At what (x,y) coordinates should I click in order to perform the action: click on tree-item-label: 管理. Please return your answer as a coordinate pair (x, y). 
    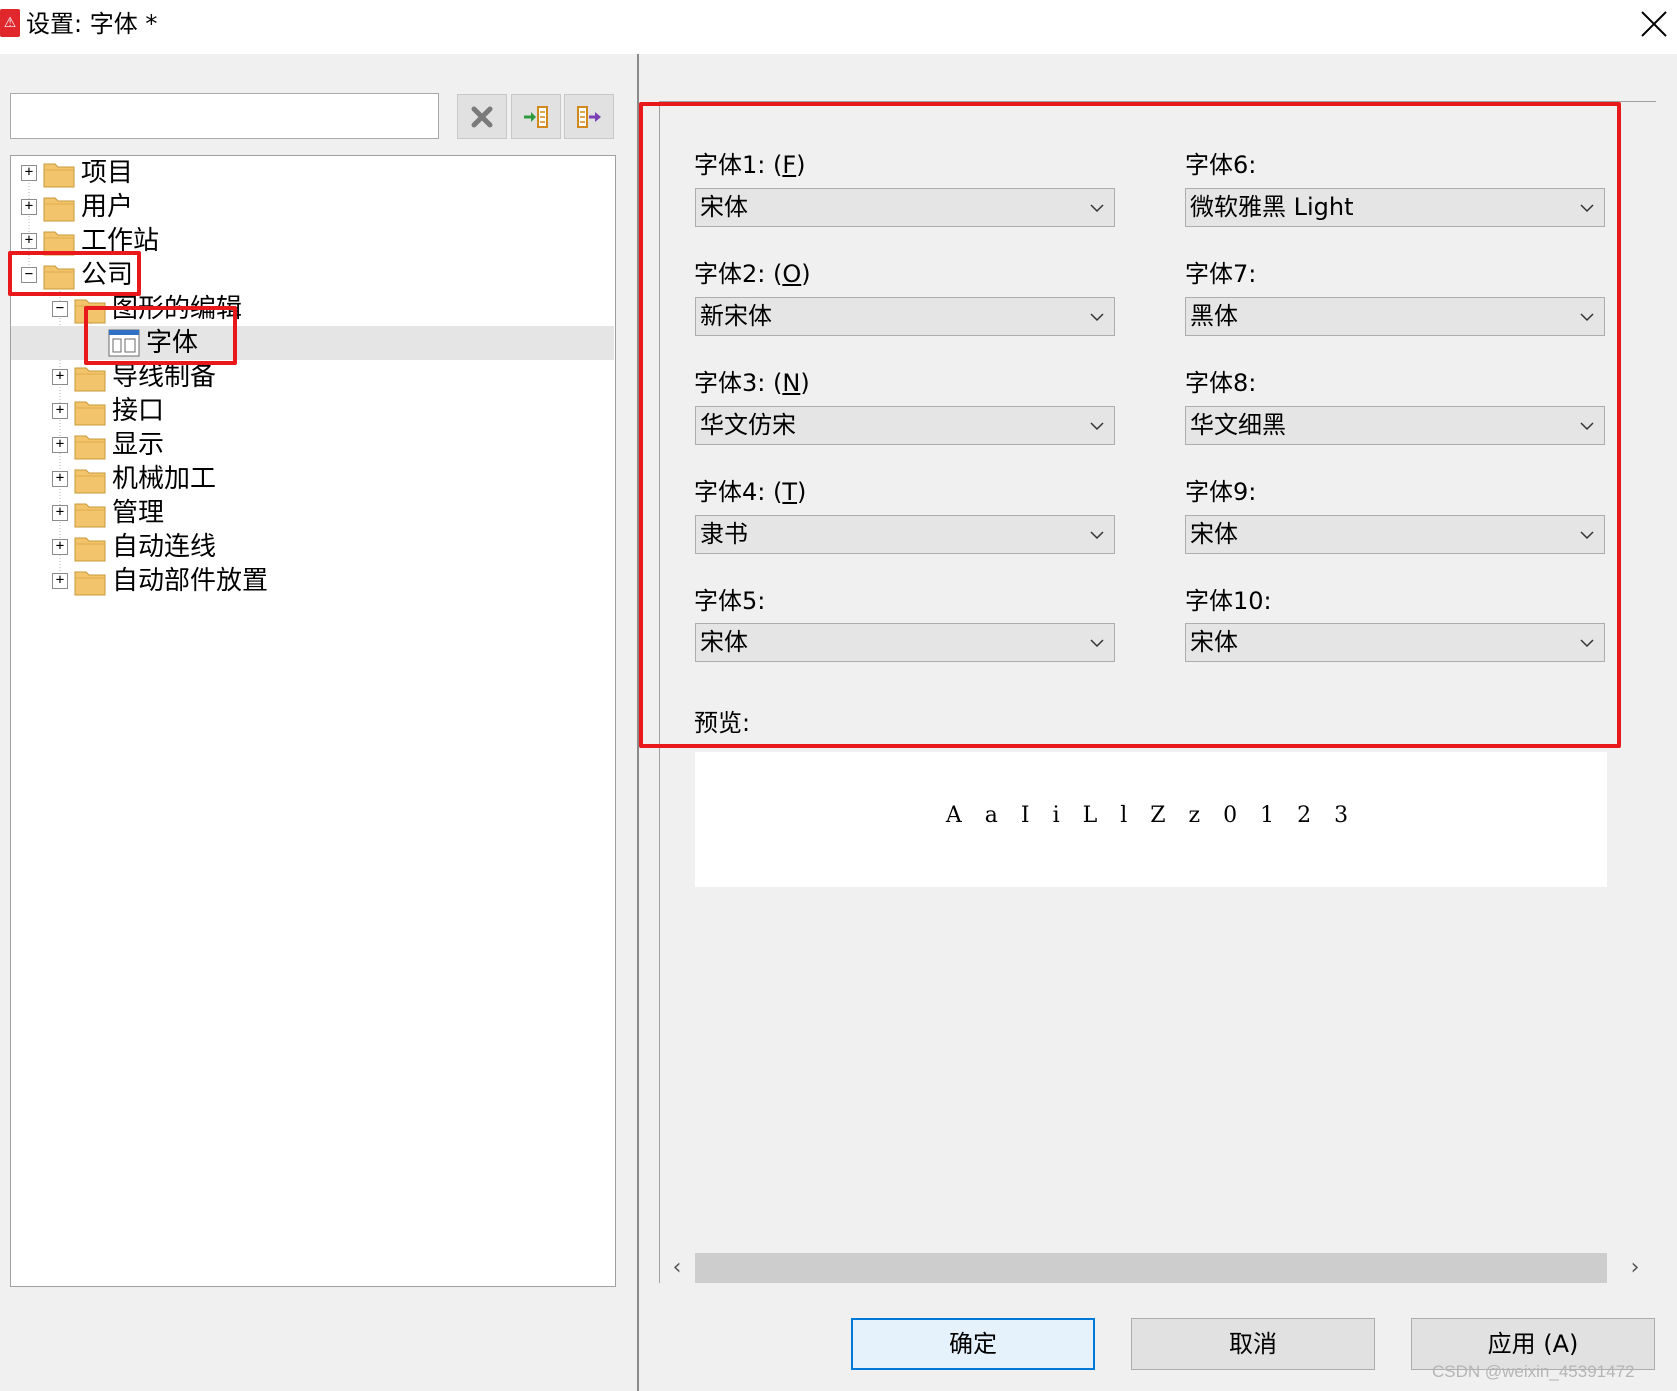
    Looking at the image, I should click on (138, 513).